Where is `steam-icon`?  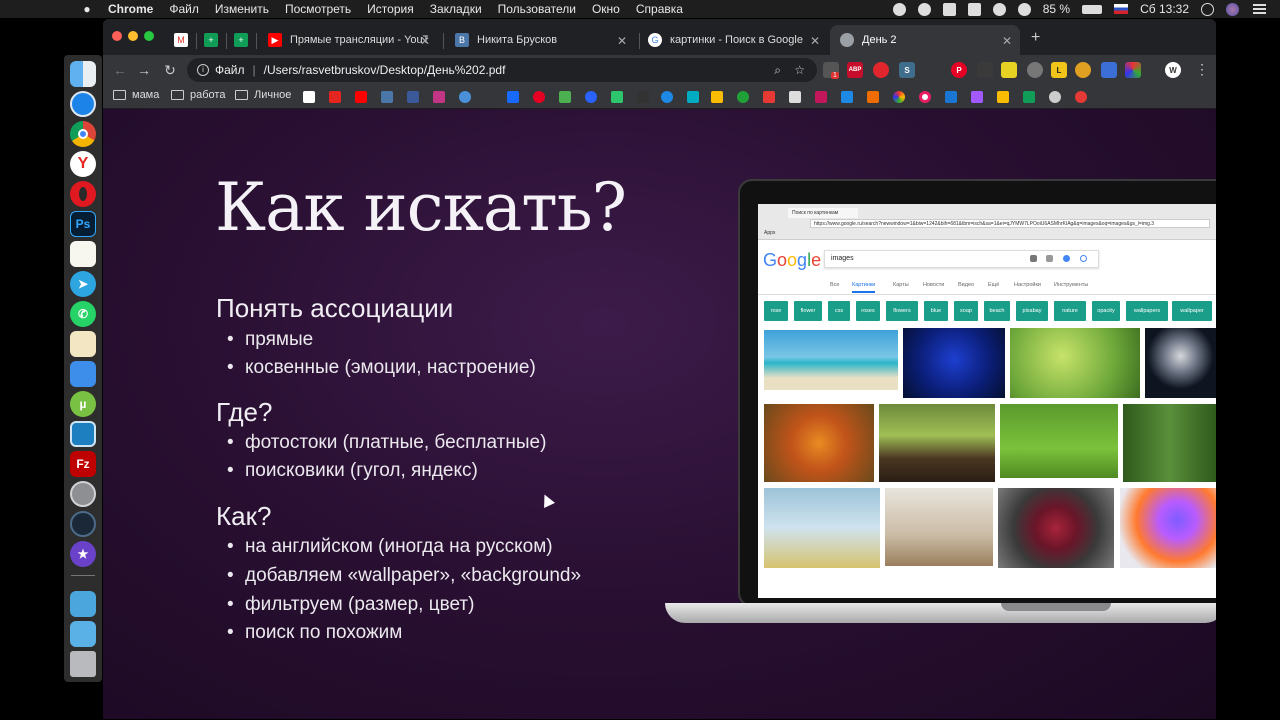
steam-icon is located at coordinates (83, 524).